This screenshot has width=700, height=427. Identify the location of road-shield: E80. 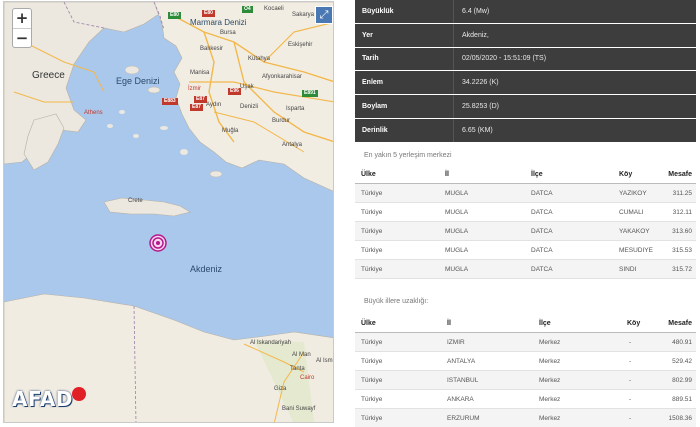
(174, 15).